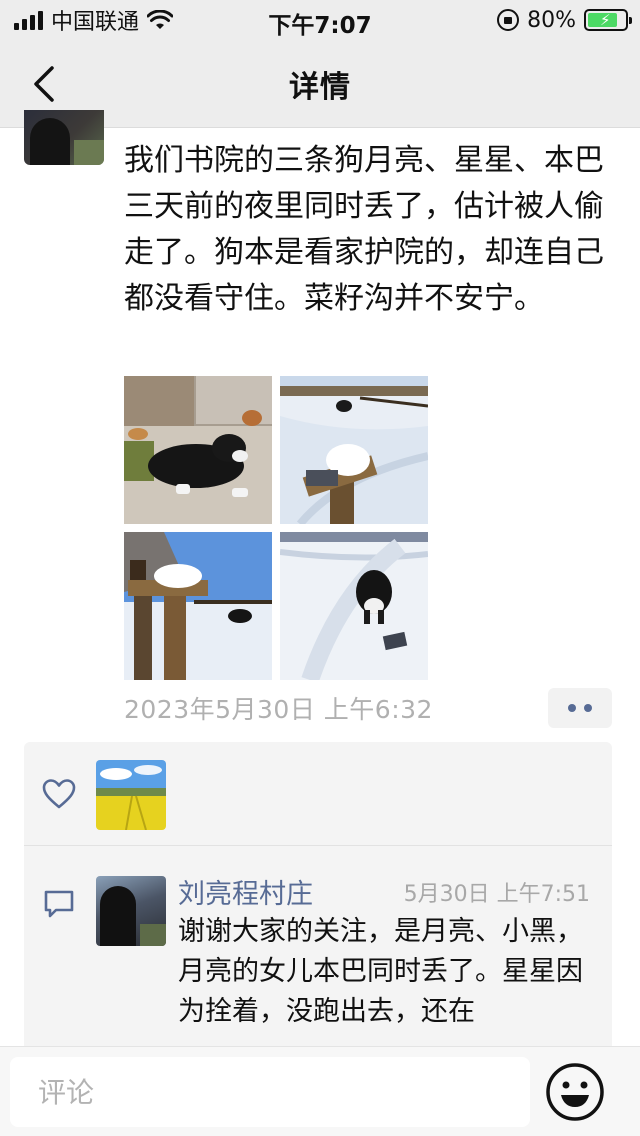 Image resolution: width=640 pixels, height=1136 pixels. Describe the element at coordinates (508, 20) in the screenshot. I see `rotation-lock-icon` at that location.